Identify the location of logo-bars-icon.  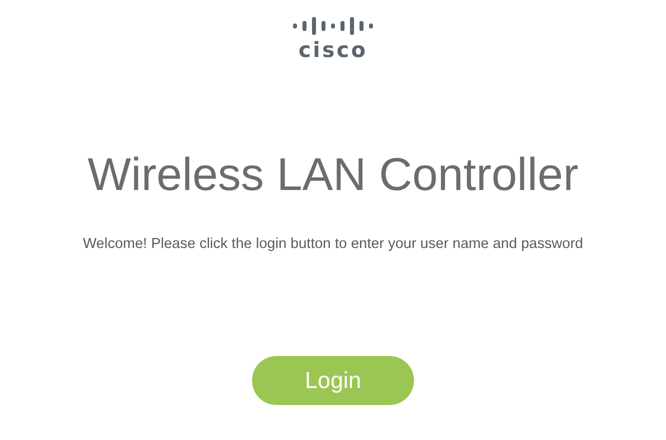
(333, 26).